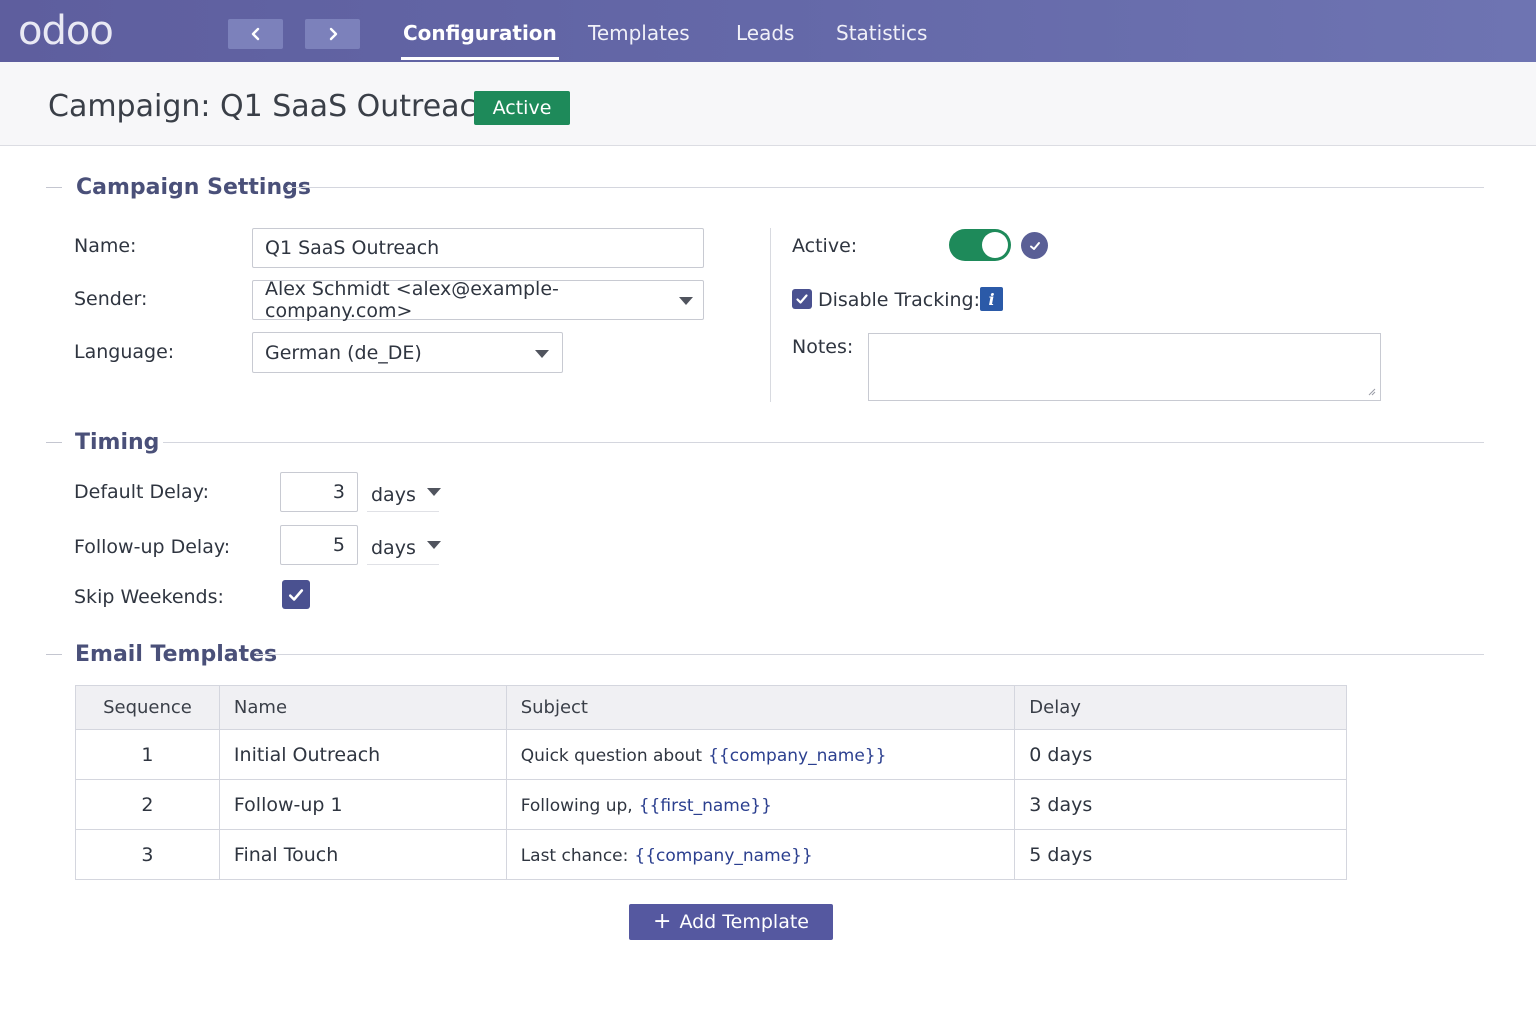  I want to click on section-title-campaign-settings: Campaign Settings, so click(193, 187).